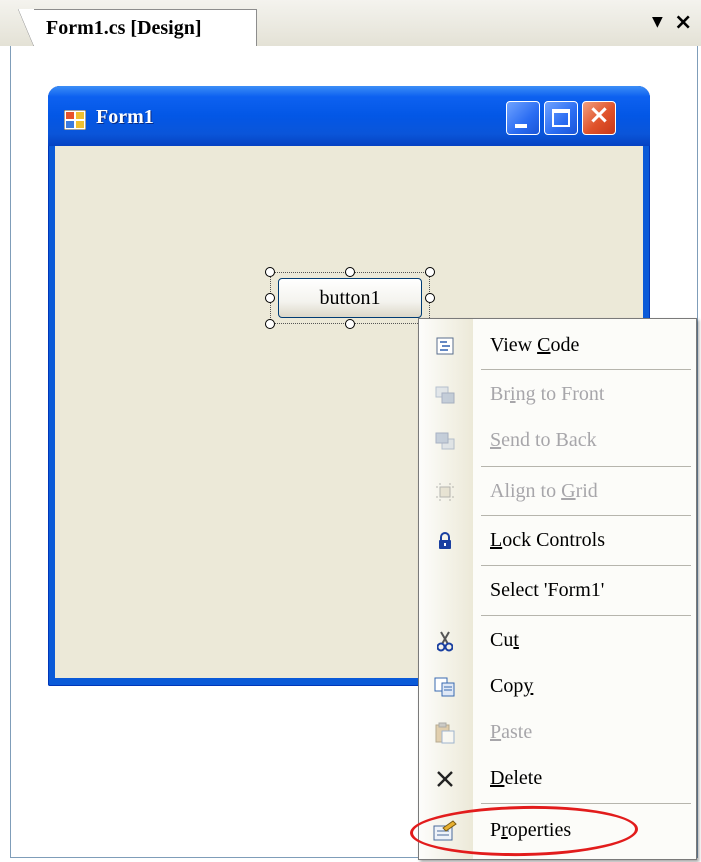  I want to click on maximize-icon, so click(561, 118).